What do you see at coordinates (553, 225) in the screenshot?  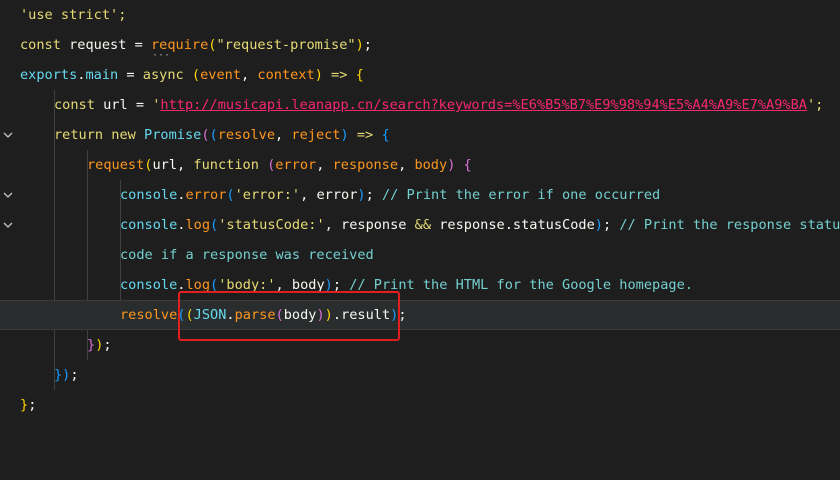 I see `code-token: statusCode` at bounding box center [553, 225].